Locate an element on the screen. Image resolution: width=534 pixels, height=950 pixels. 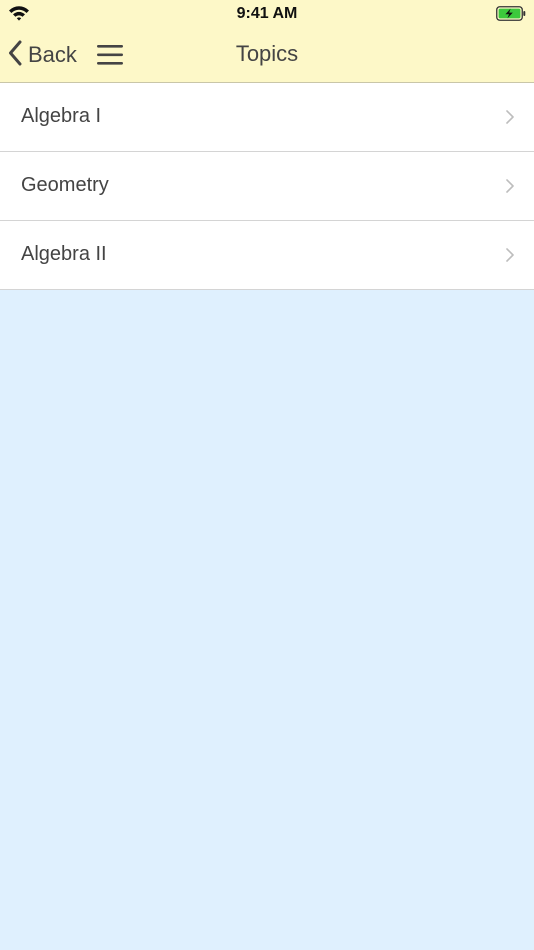
back-label: Back is located at coordinates (52, 54).